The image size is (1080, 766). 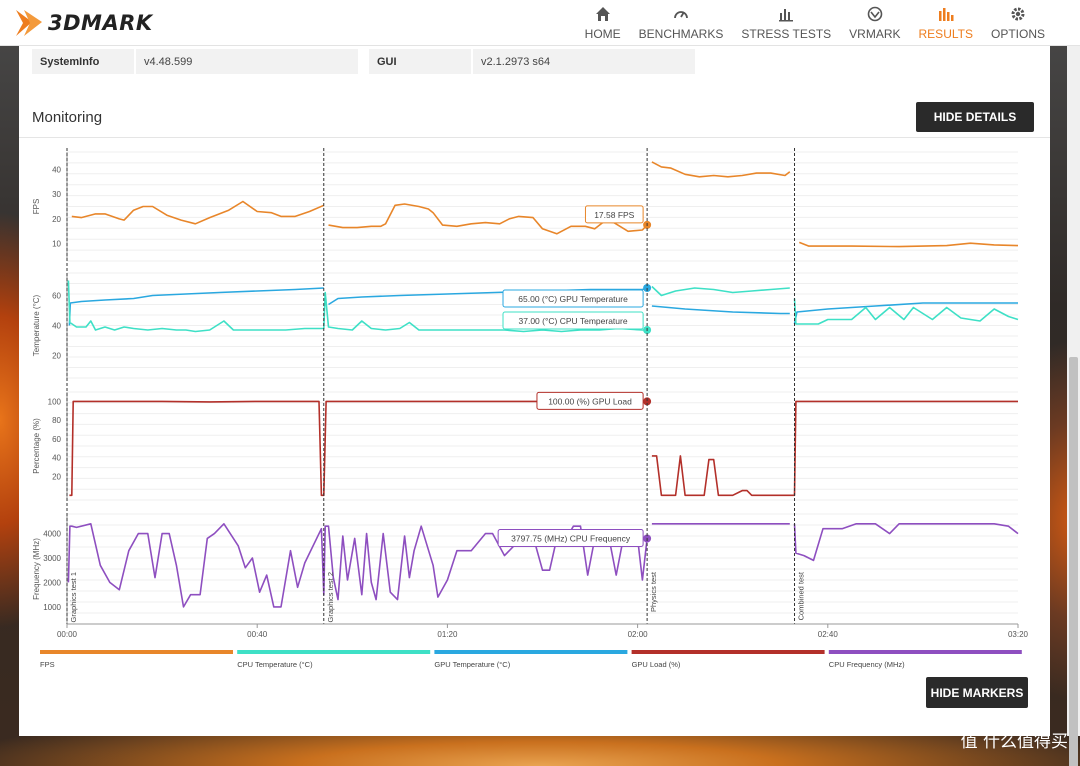 I want to click on nav-home: HOME, so click(x=603, y=23).